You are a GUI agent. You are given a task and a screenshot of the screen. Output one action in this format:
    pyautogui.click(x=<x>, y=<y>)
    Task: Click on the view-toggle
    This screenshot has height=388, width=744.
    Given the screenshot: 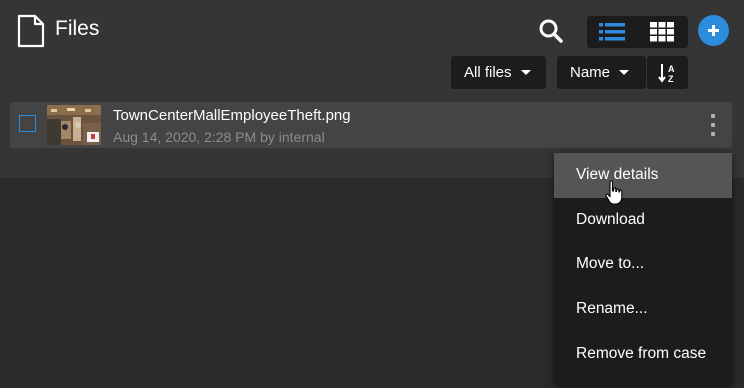 What is the action you would take?
    pyautogui.click(x=637, y=32)
    